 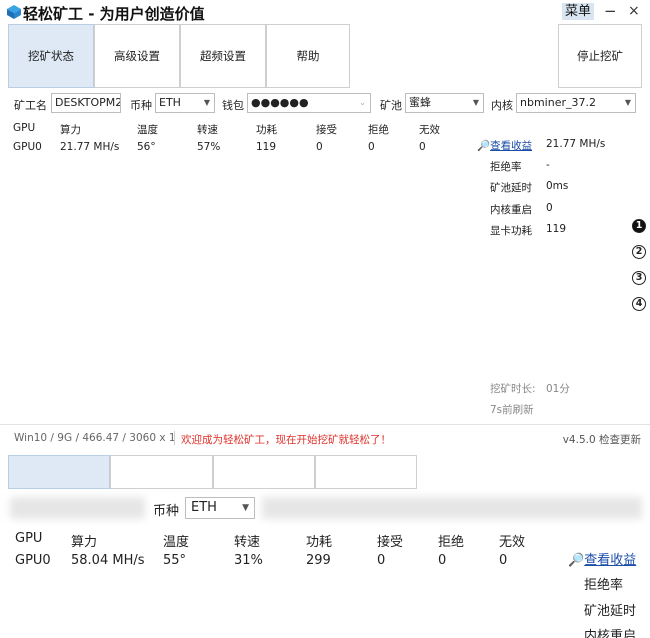 I want to click on zoom-coin-label: 币种, so click(x=166, y=511).